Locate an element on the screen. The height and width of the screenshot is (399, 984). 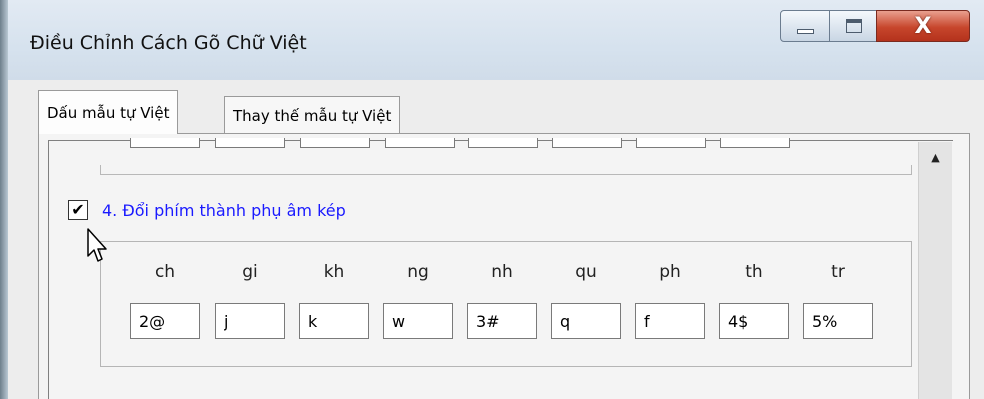
mapping-label-gi: gi is located at coordinates (250, 272).